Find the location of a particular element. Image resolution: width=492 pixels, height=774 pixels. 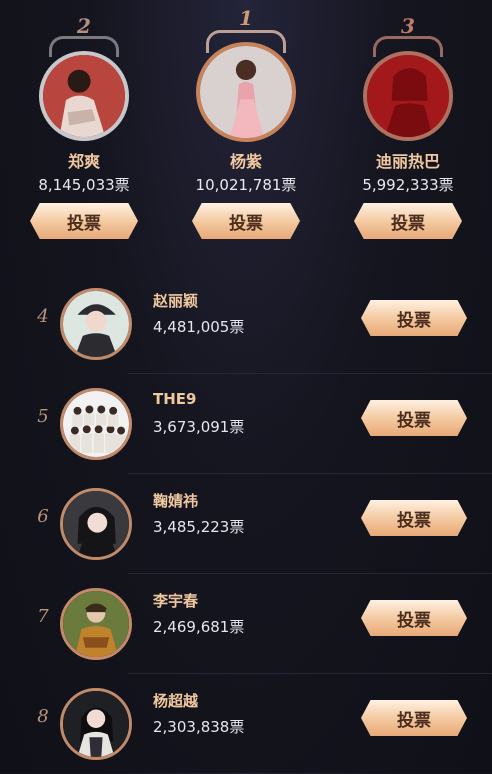

rank-number: 6 is located at coordinates (43, 516).